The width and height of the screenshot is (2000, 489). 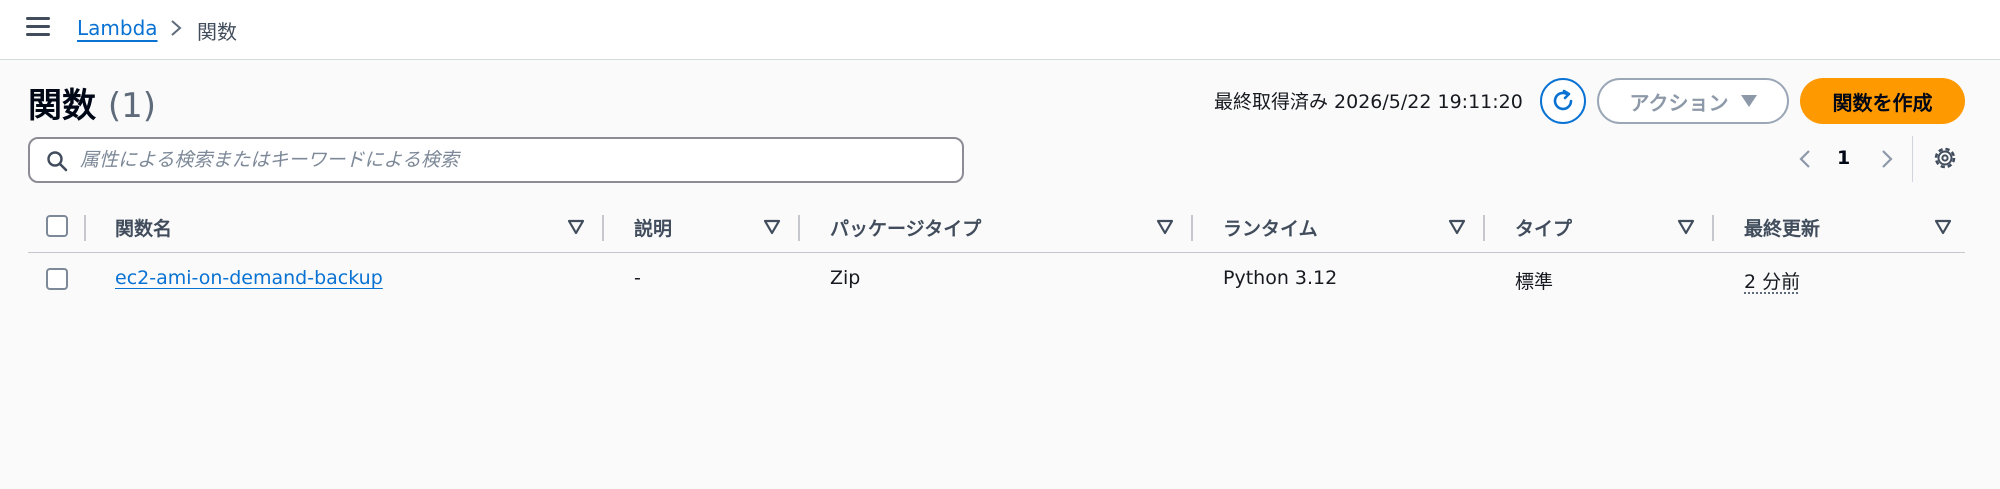 I want to click on pagination-divider, so click(x=1912, y=159).